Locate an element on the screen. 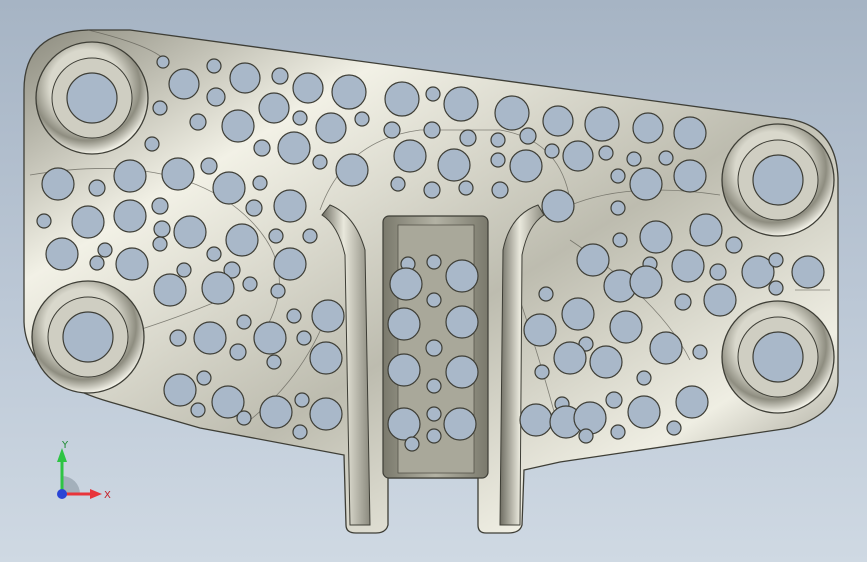 The width and height of the screenshot is (867, 562). boss-top-left is located at coordinates (92, 98).